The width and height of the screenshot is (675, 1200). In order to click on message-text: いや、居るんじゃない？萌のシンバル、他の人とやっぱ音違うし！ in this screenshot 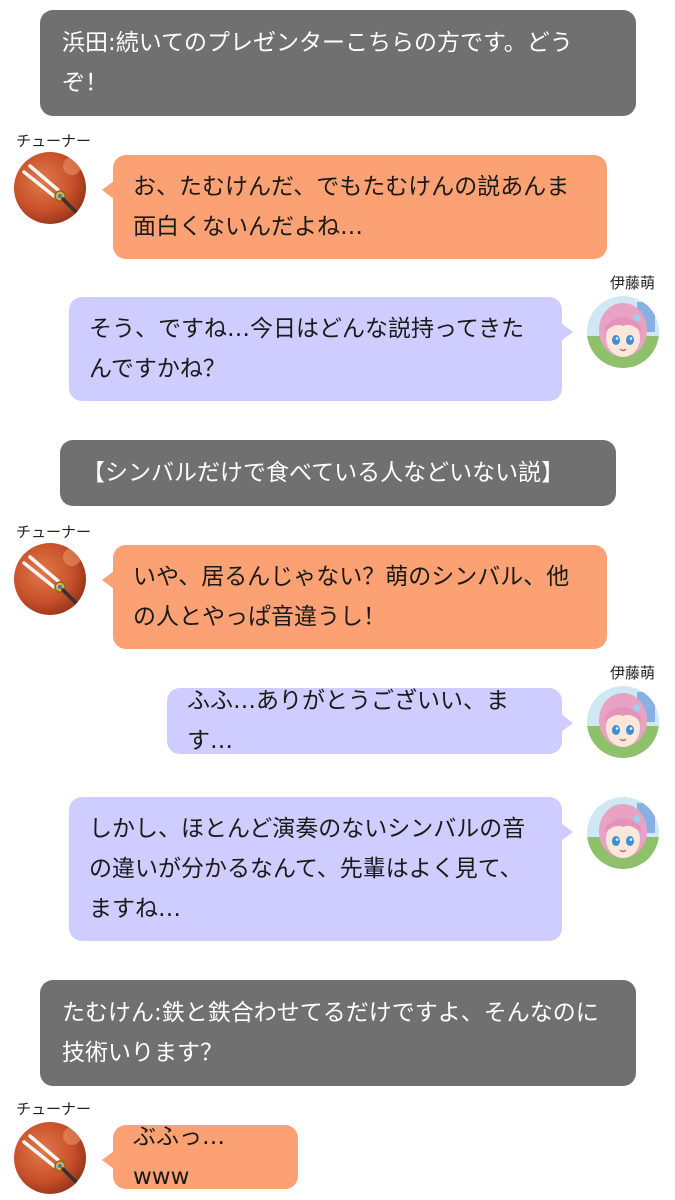, I will do `click(351, 597)`.